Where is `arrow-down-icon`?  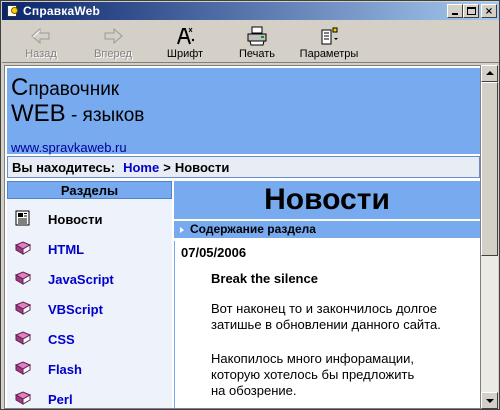
arrow-down-icon is located at coordinates (490, 401).